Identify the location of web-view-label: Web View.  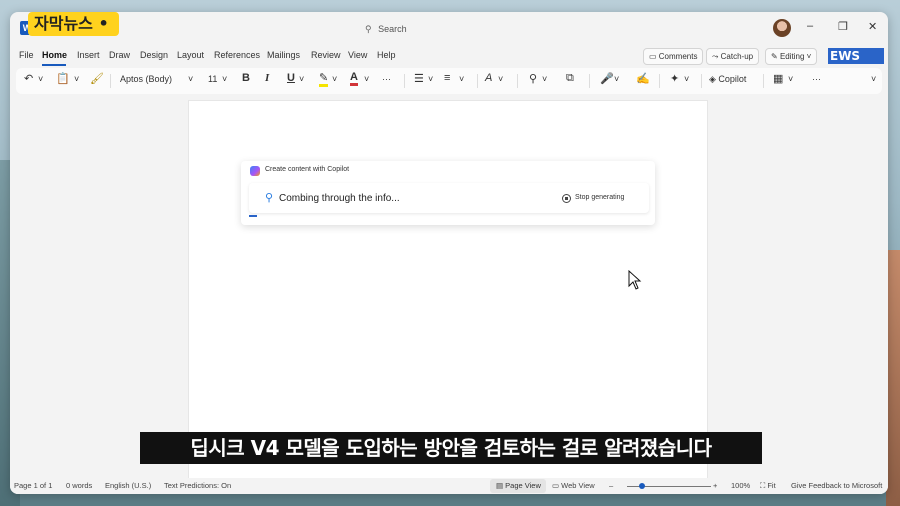
(578, 485).